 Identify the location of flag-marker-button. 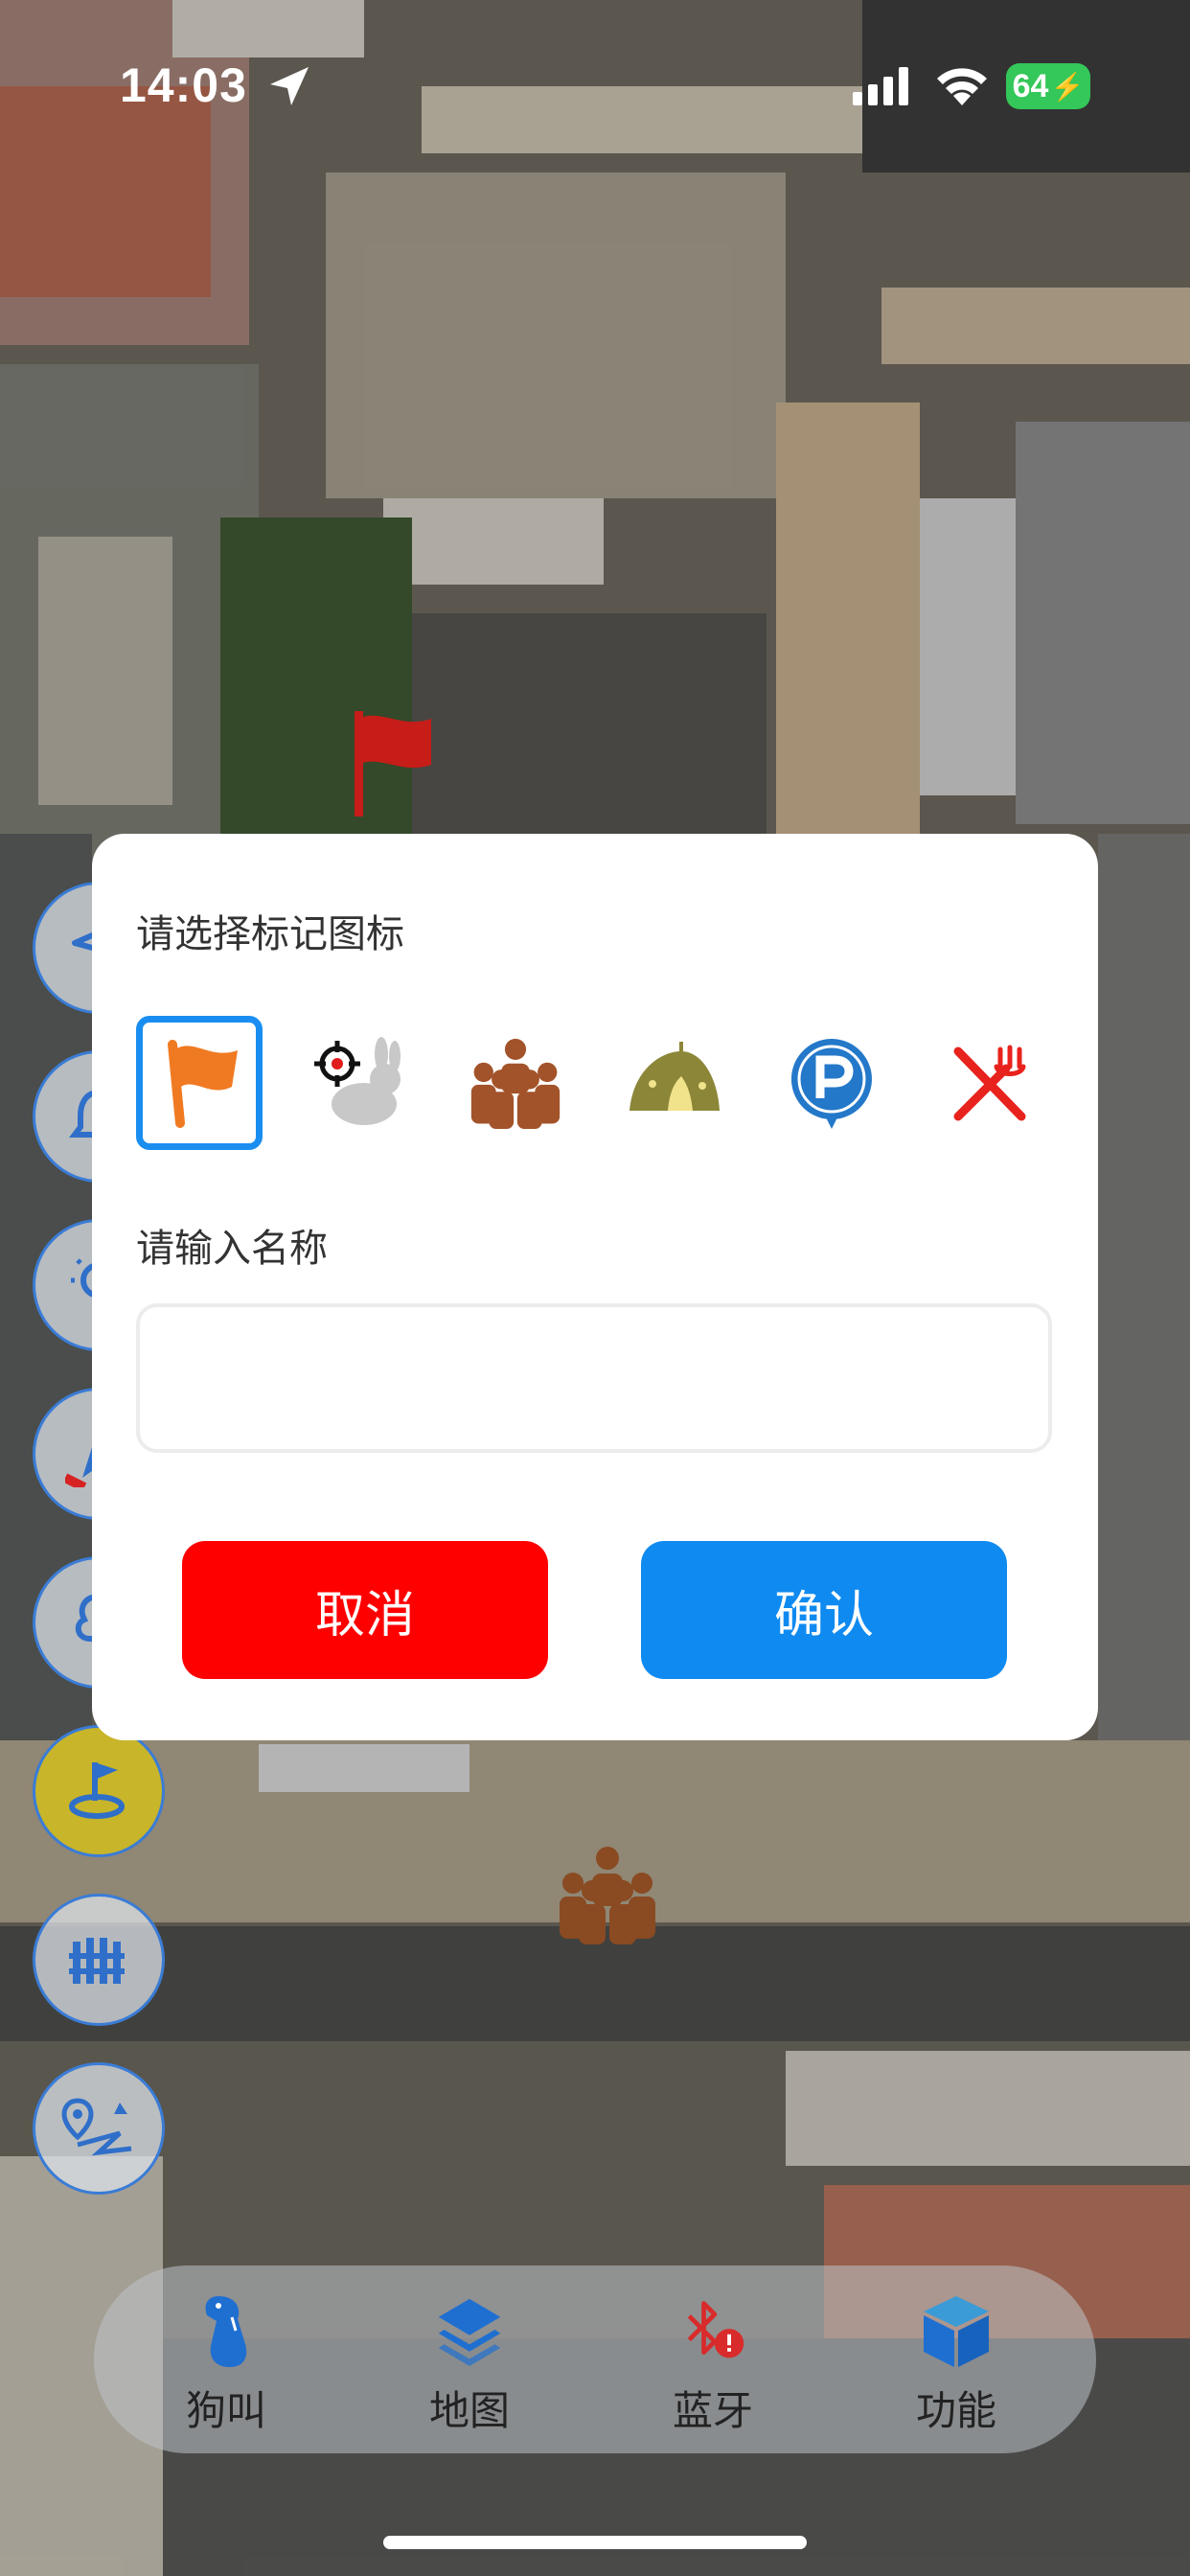
(99, 1791).